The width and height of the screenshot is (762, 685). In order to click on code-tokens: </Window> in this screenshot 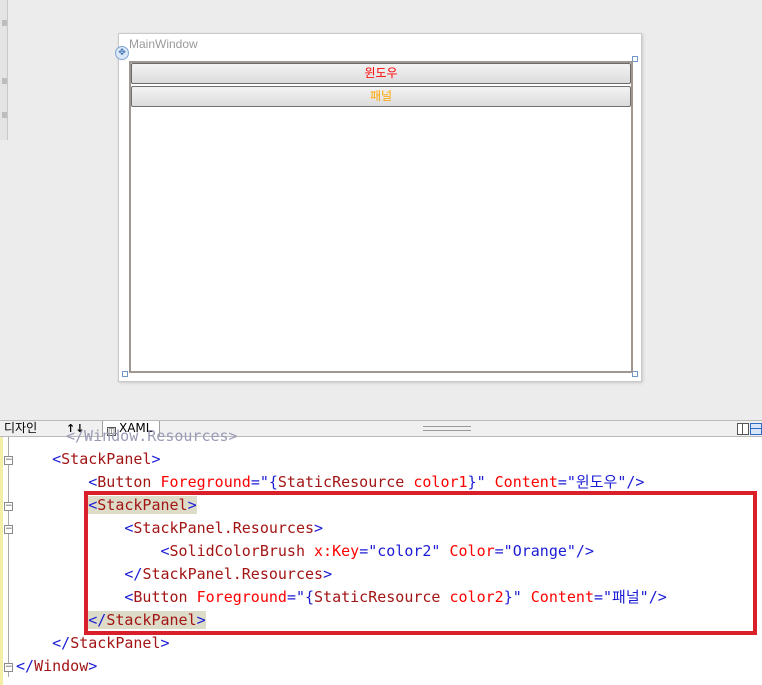, I will do `click(57, 666)`.